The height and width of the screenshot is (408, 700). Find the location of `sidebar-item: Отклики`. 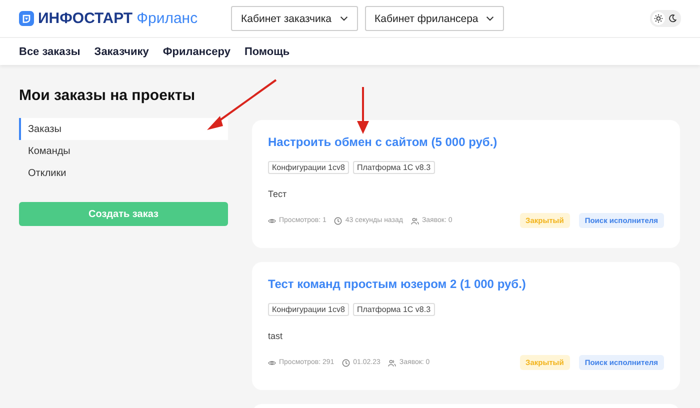

sidebar-item: Отклики is located at coordinates (123, 173).